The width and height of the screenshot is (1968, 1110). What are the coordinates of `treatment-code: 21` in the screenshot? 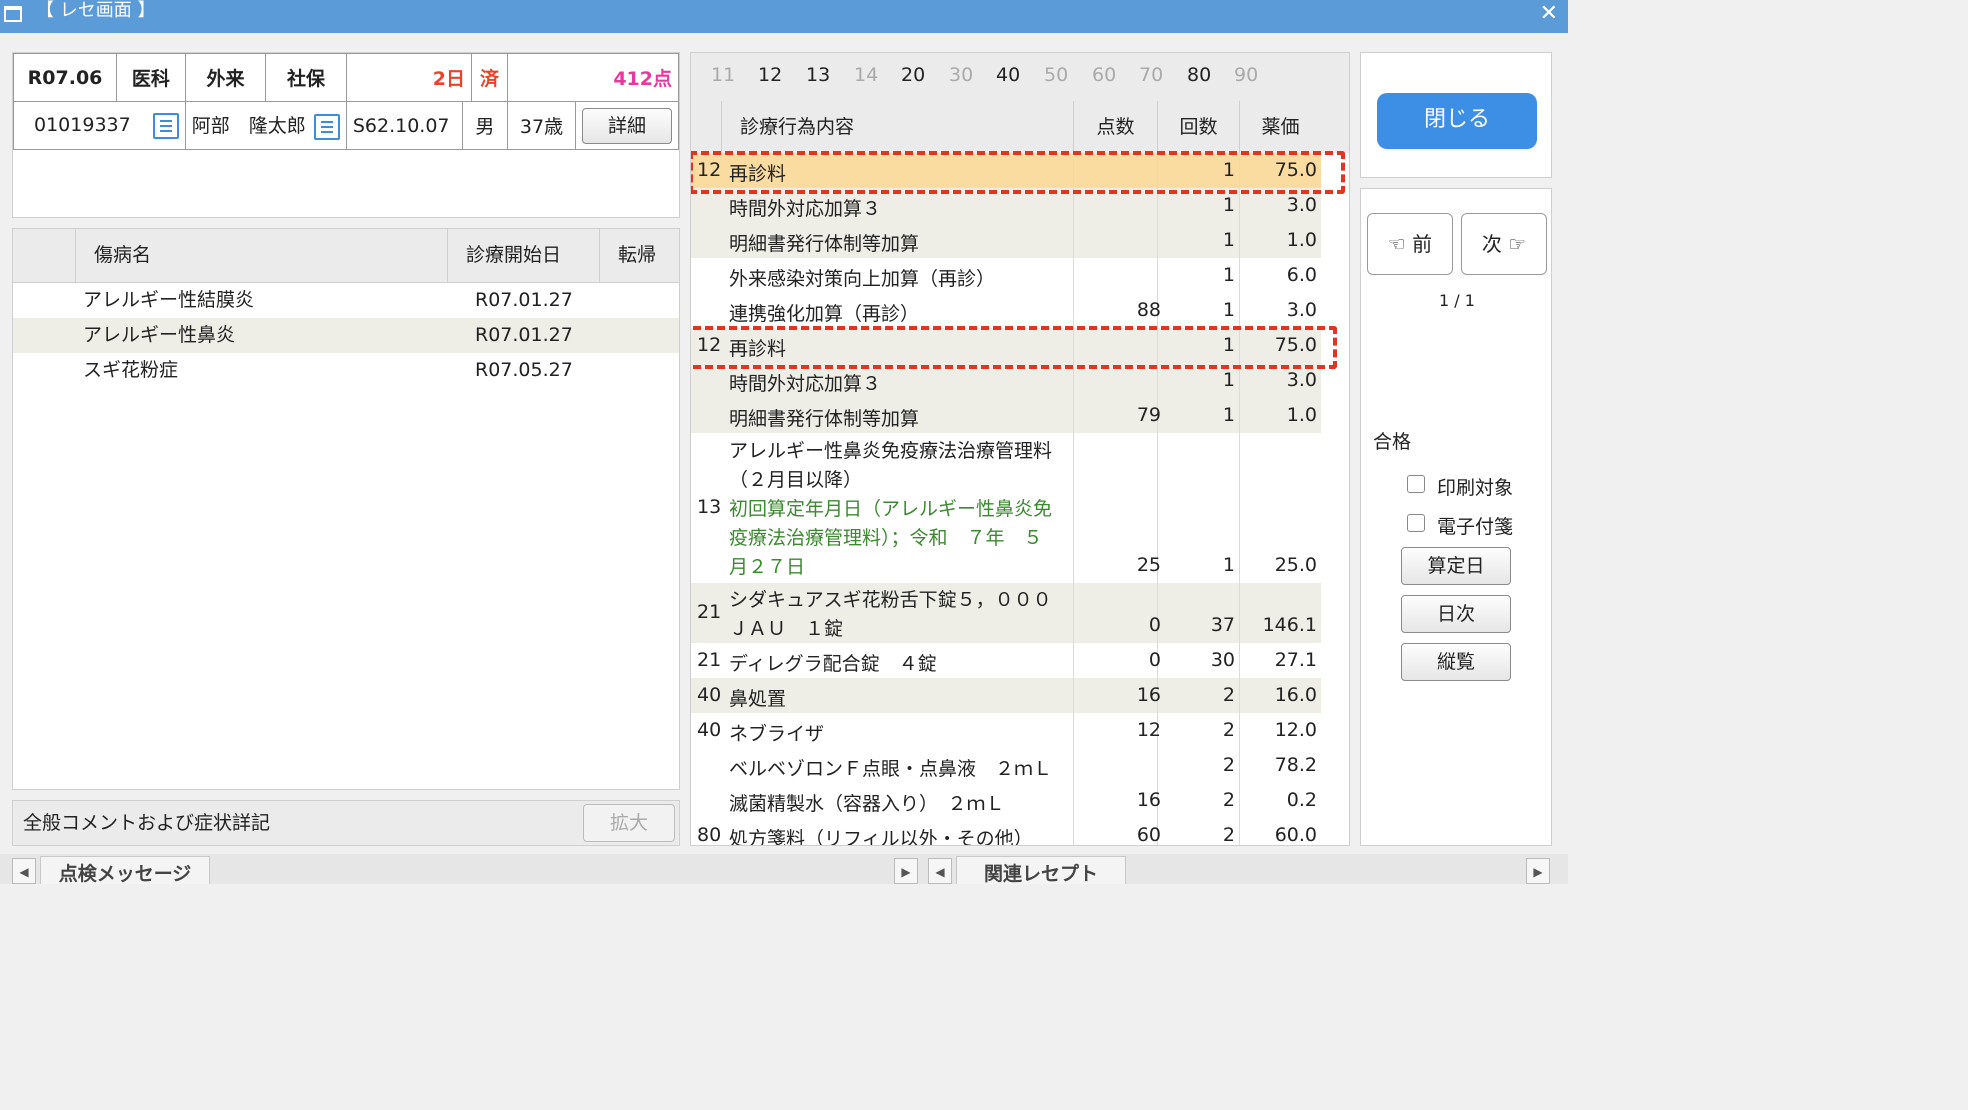 It's located at (709, 612).